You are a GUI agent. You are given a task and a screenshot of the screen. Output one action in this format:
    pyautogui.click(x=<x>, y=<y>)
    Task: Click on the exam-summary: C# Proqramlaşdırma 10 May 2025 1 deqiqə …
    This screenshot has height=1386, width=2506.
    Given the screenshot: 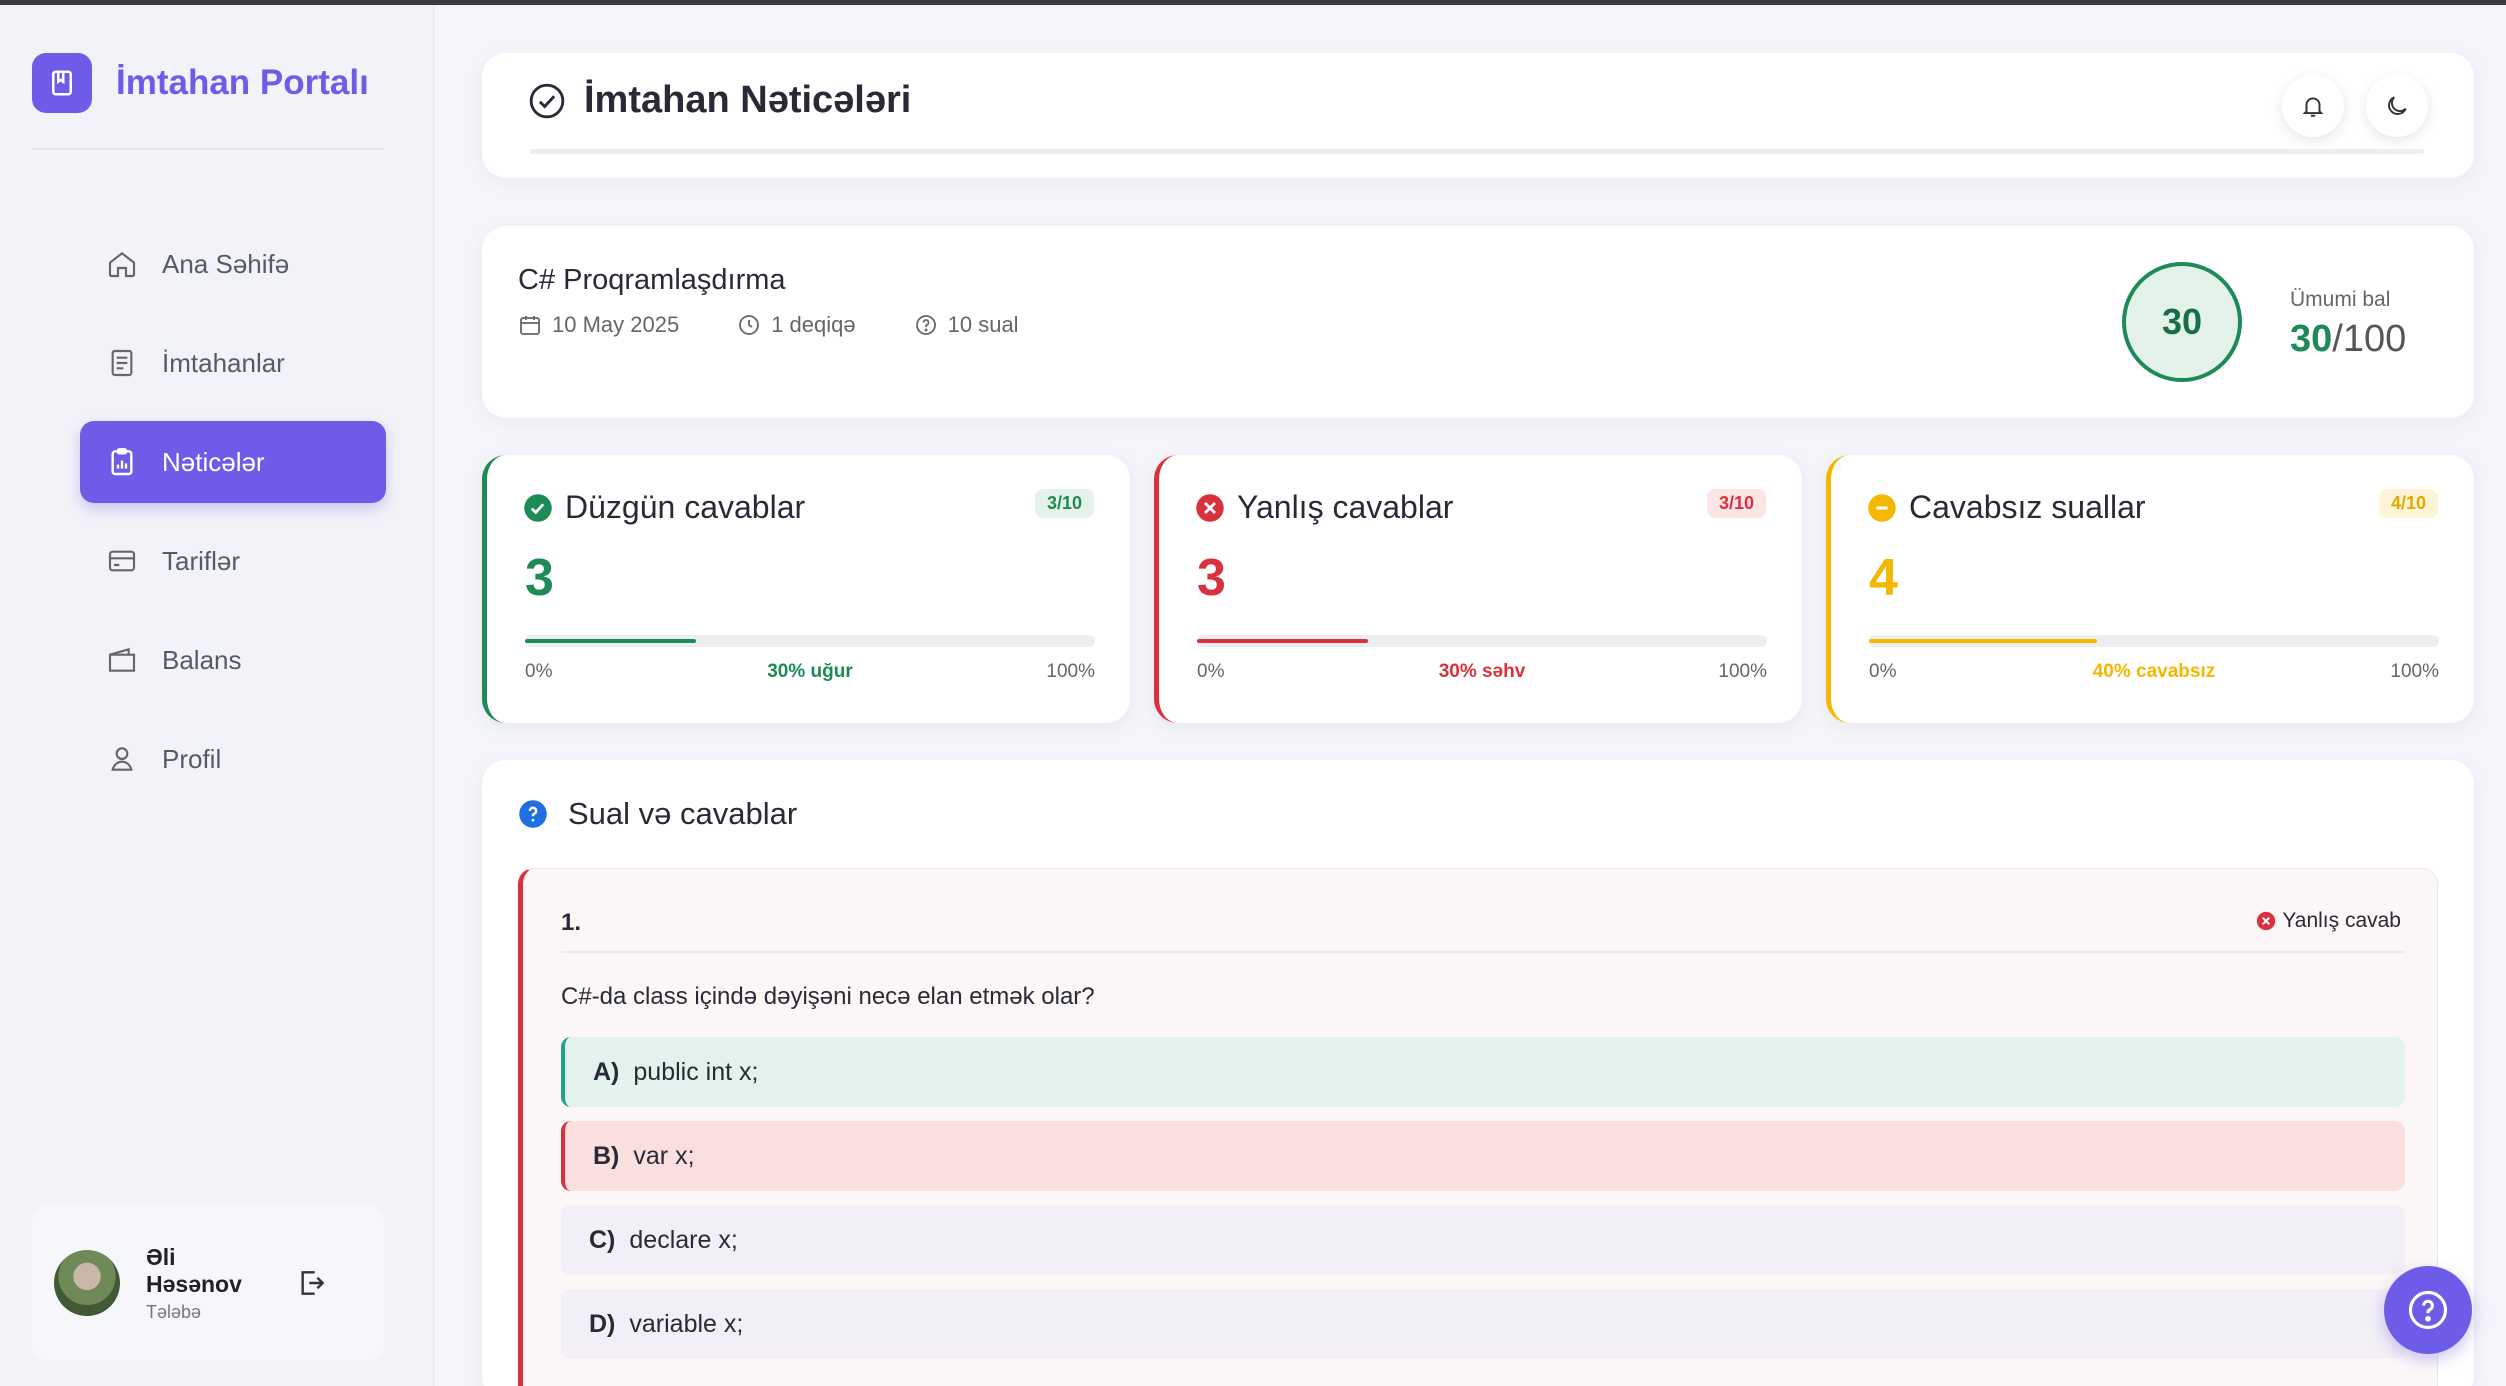 What is the action you would take?
    pyautogui.click(x=1478, y=322)
    